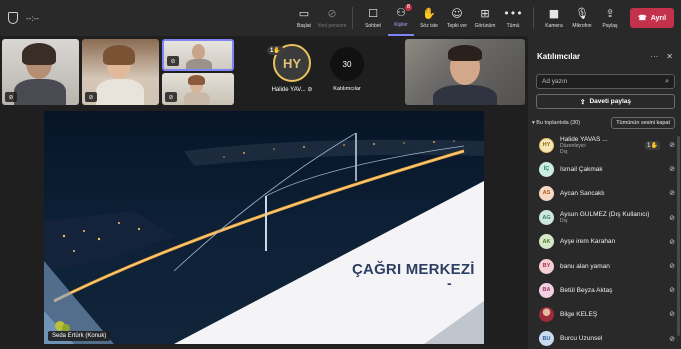 The width and height of the screenshot is (681, 349). I want to click on meeting-info: --:--, so click(145, 18).